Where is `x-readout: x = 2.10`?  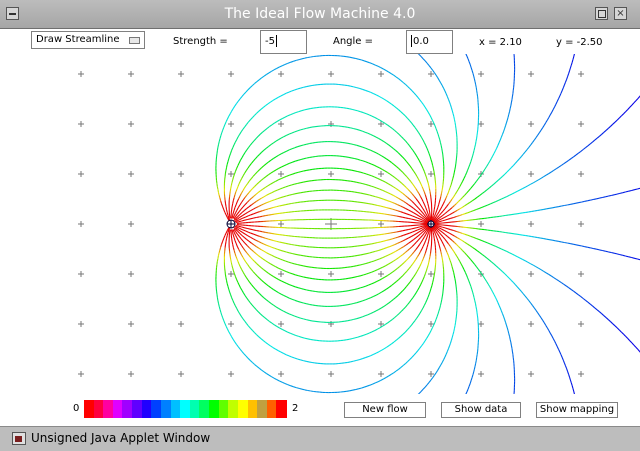 x-readout: x = 2.10 is located at coordinates (500, 42).